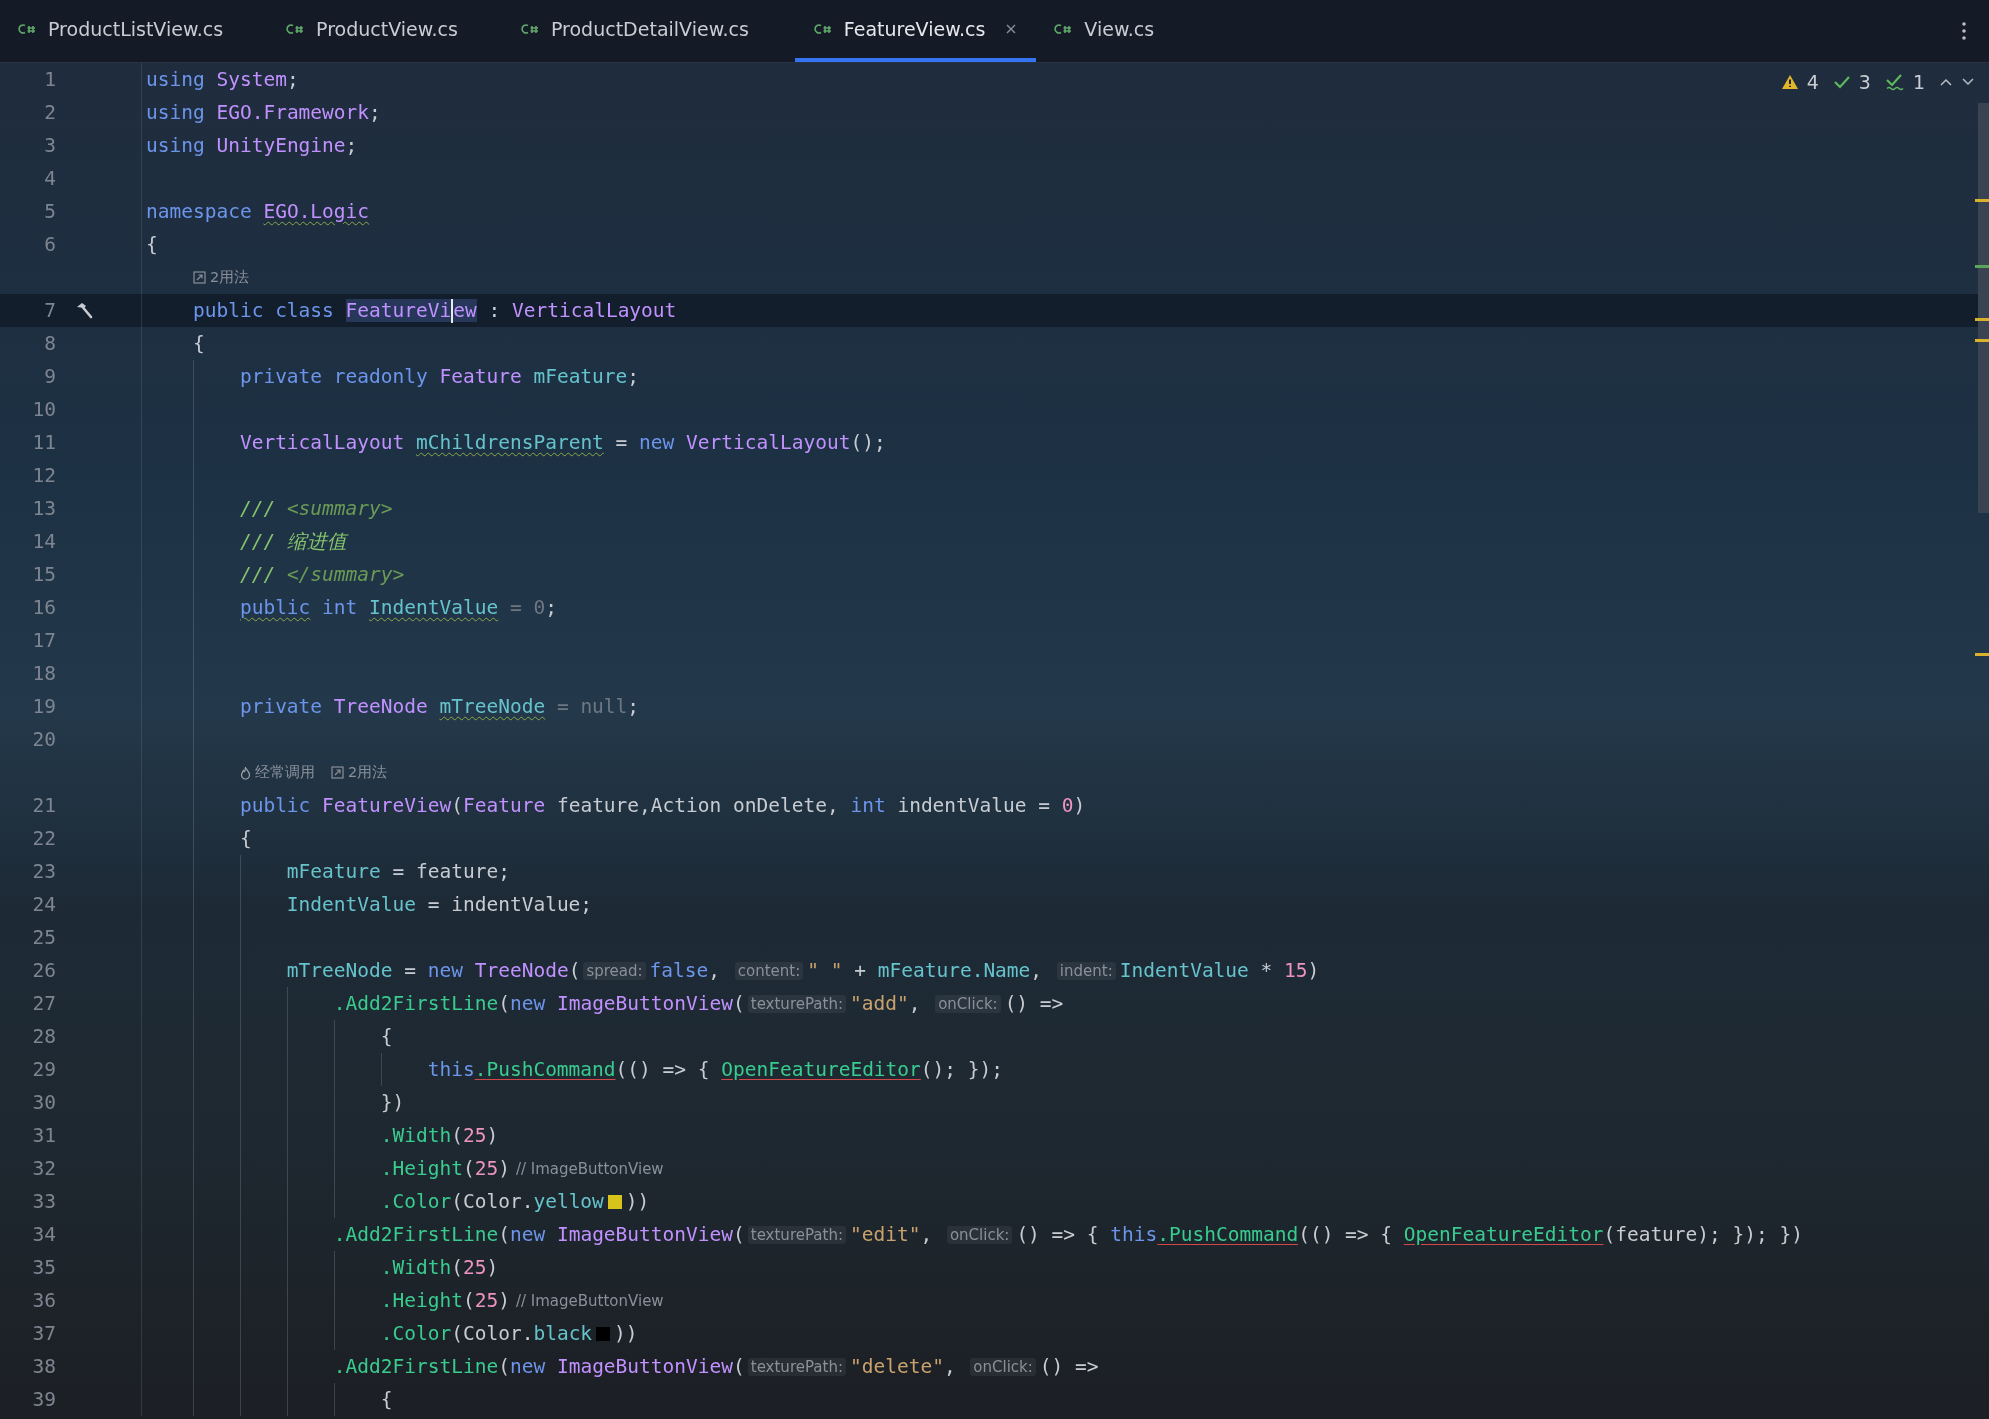 The image size is (1989, 1419). I want to click on code-text: +, so click(860, 970).